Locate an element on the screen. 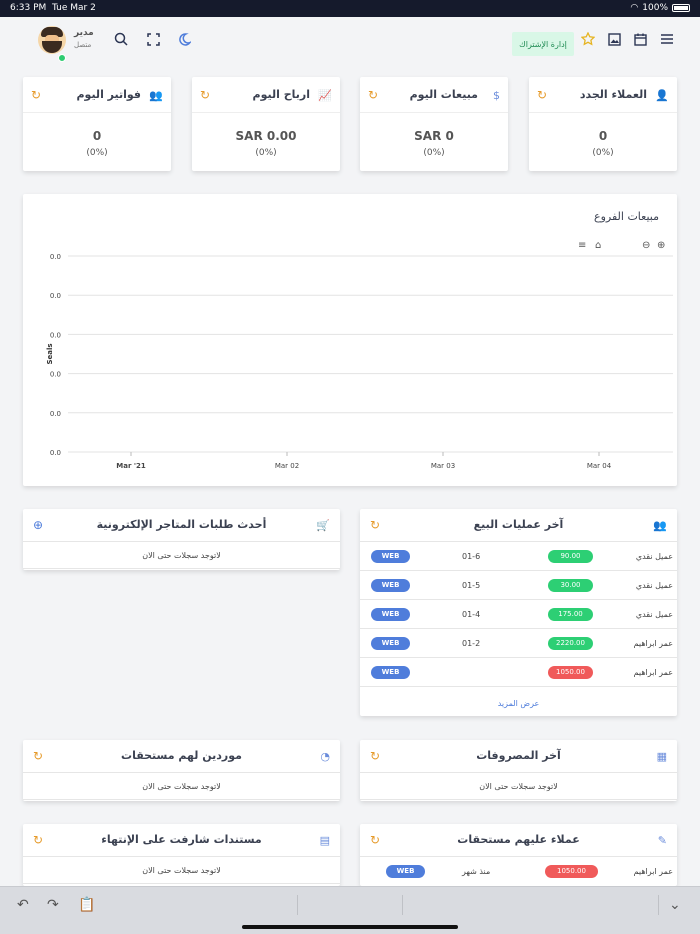  menu-icon is located at coordinates (667, 39).